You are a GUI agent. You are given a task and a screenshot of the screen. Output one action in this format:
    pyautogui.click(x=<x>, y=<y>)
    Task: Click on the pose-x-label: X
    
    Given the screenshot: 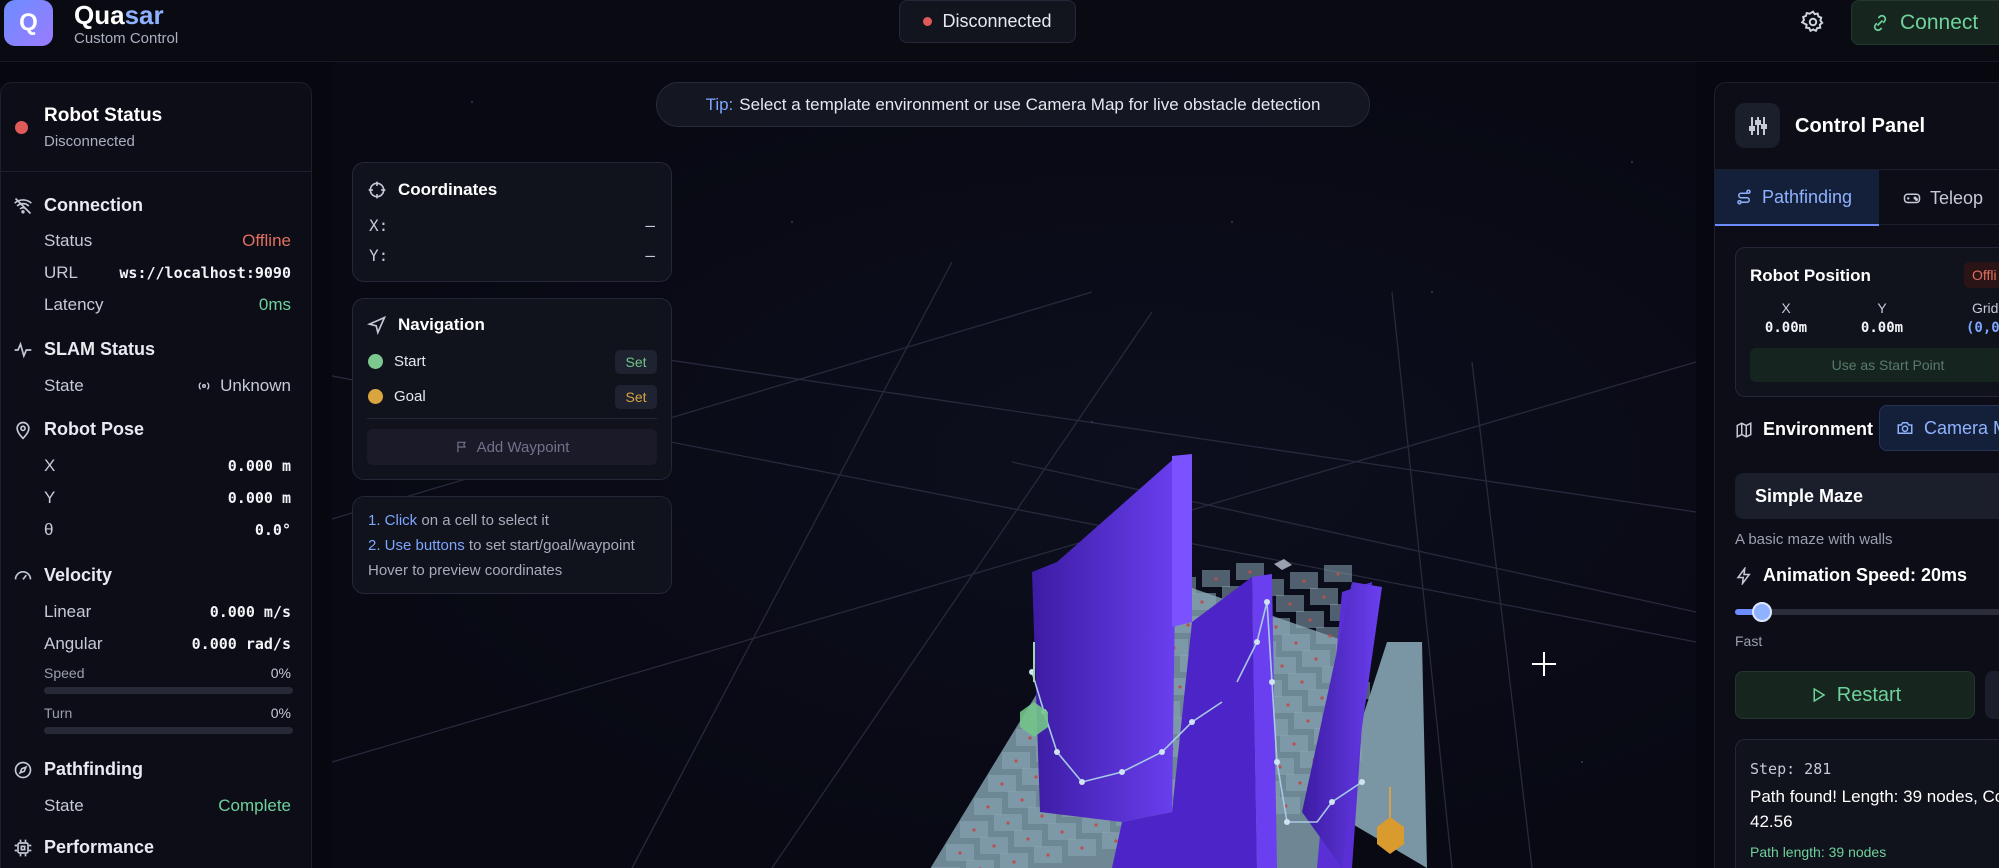 What is the action you would take?
    pyautogui.click(x=50, y=465)
    